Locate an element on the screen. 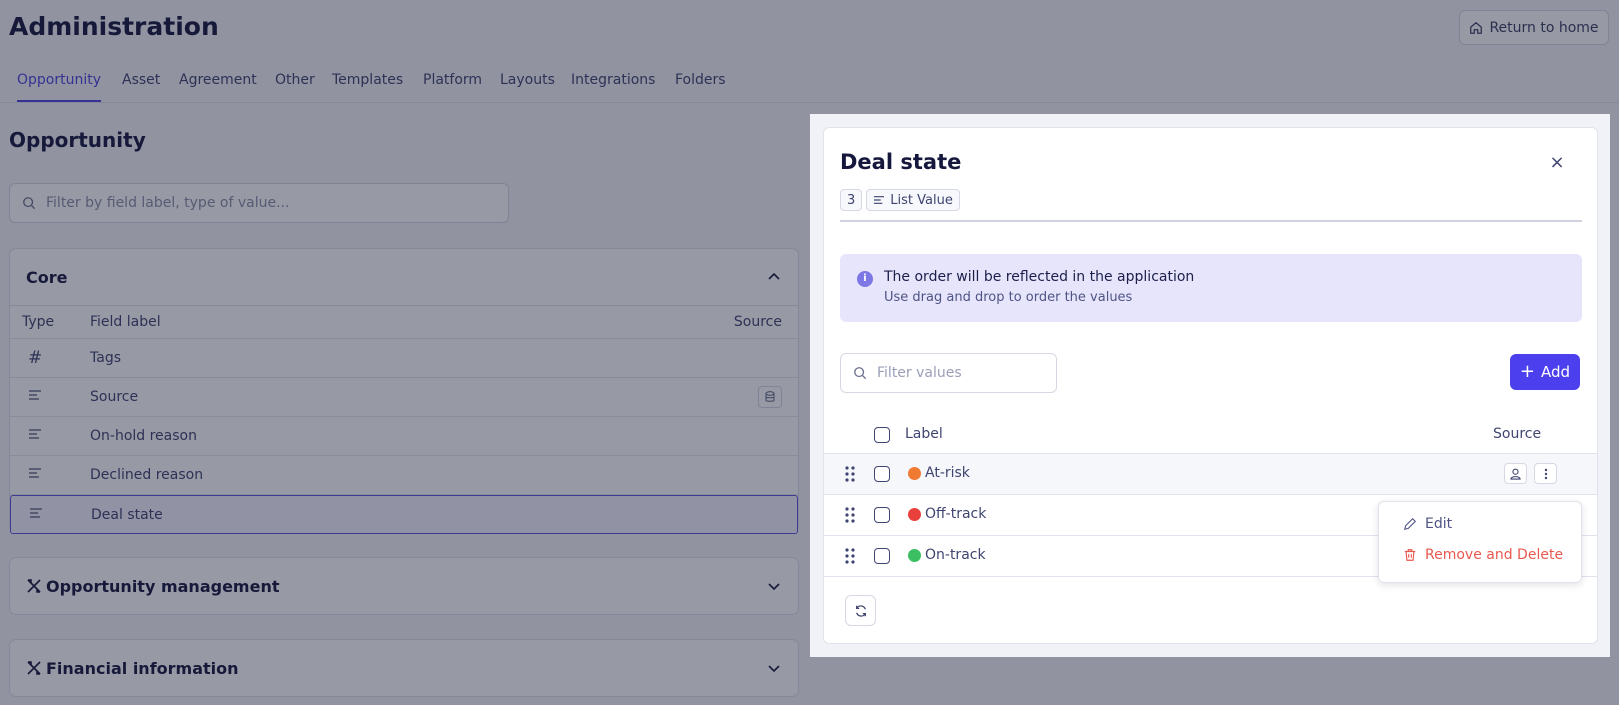  info-icon: i is located at coordinates (865, 279).